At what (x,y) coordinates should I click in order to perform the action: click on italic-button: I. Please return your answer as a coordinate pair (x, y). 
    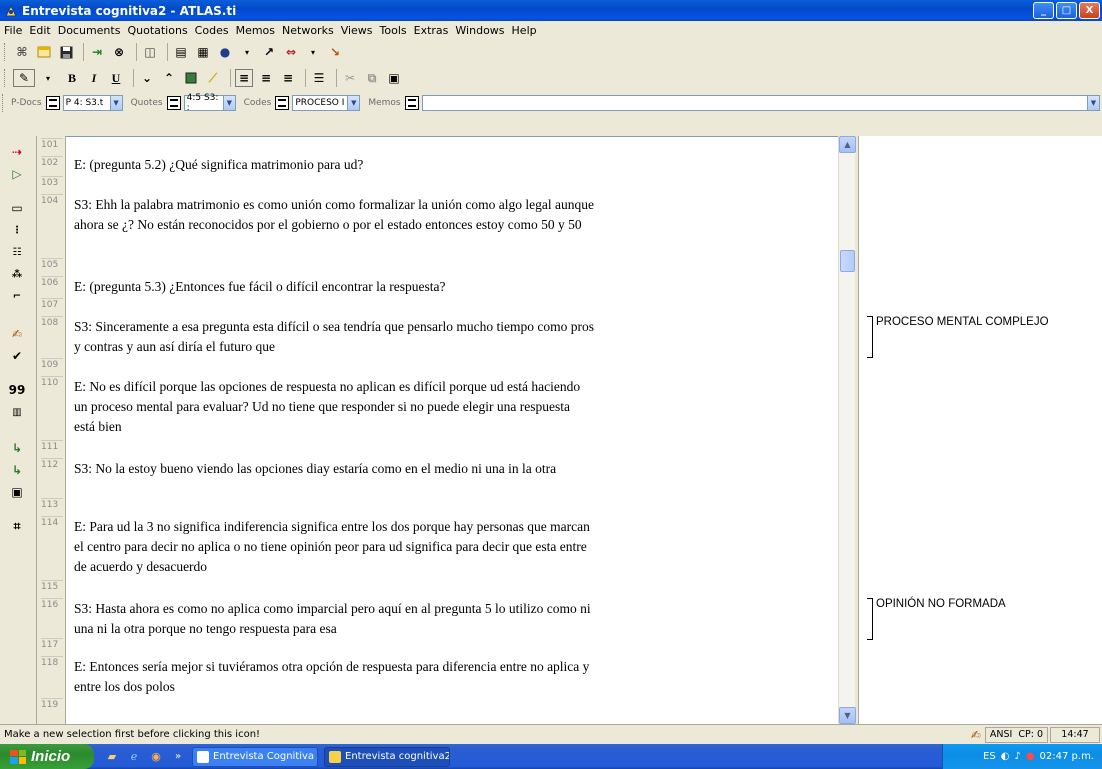
    Looking at the image, I should click on (94, 78).